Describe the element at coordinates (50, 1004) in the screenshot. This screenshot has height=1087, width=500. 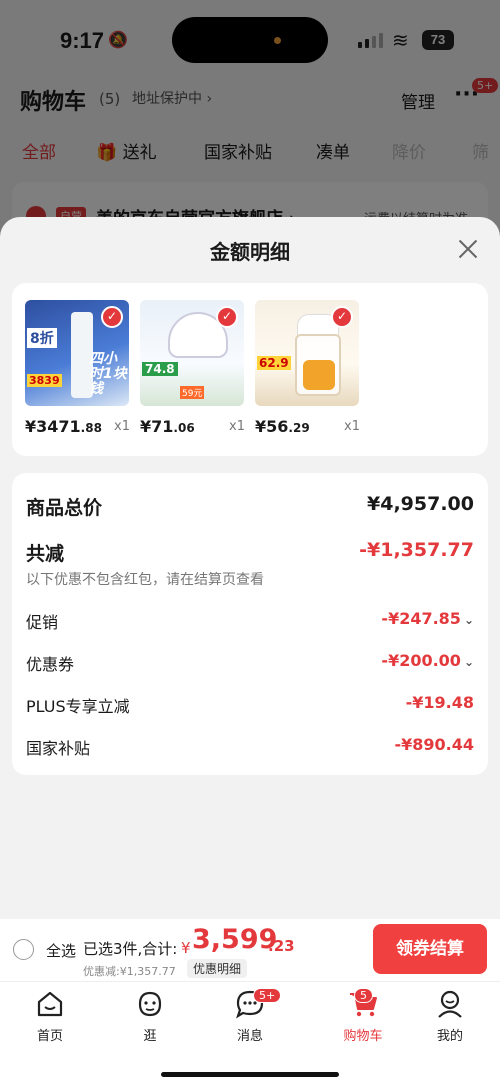
I see `home-icon` at that location.